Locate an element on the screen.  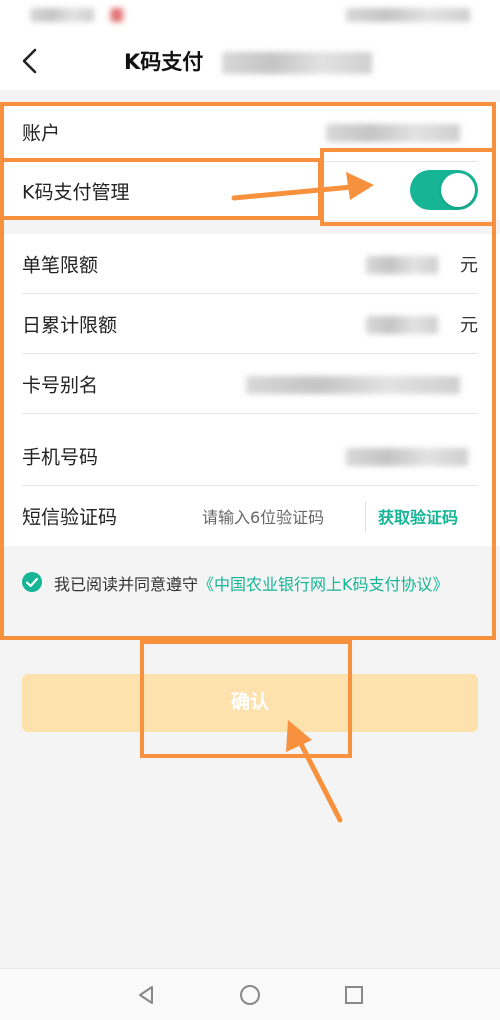
annotation-frame-toggle is located at coordinates (408, 187).